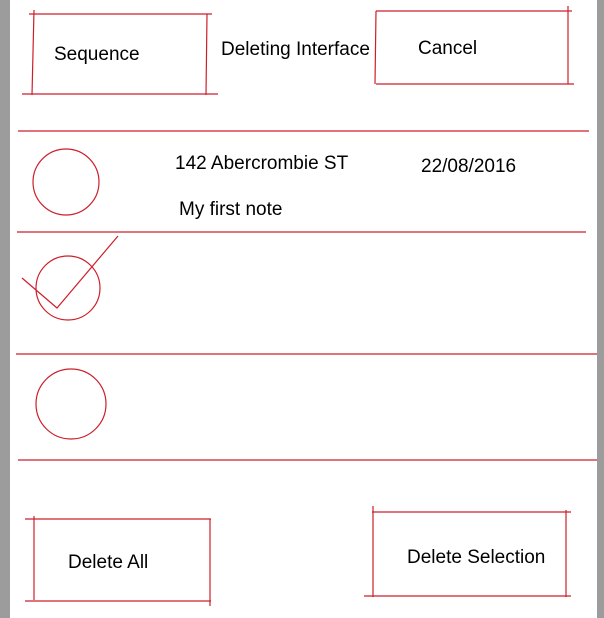  I want to click on delete-all-button-label: Delete All, so click(108, 562).